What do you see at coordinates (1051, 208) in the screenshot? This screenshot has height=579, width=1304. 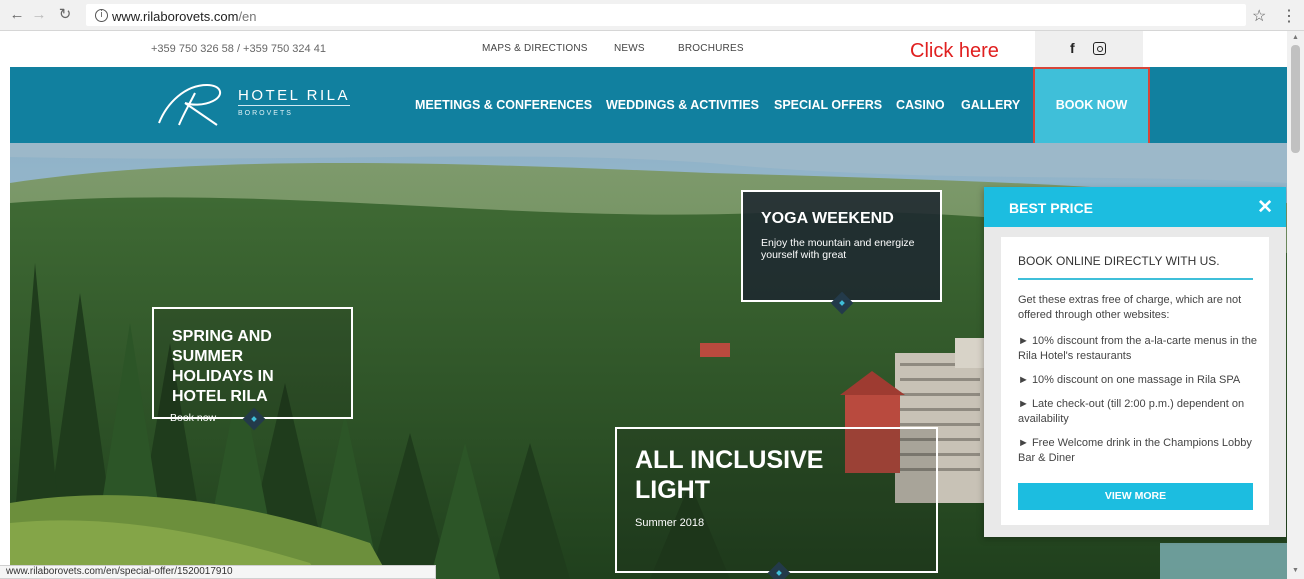 I see `best-price-title: BEST PRICE` at bounding box center [1051, 208].